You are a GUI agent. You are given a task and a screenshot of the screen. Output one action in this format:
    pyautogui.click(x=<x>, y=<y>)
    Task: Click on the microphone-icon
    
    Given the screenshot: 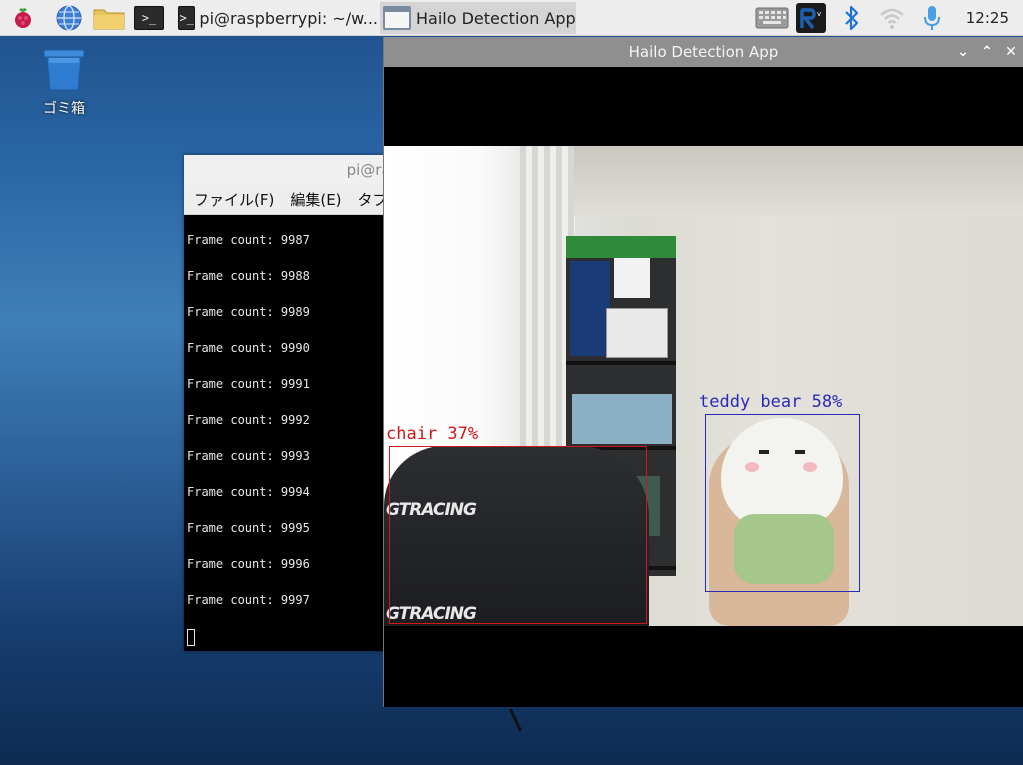 What is the action you would take?
    pyautogui.click(x=932, y=18)
    